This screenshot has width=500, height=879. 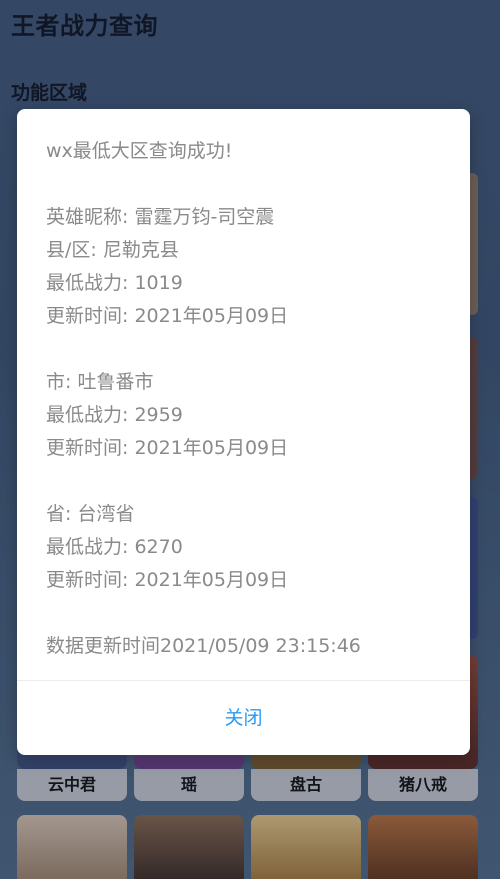 What do you see at coordinates (114, 547) in the screenshot?
I see `province-power: 最低战力: 6270` at bounding box center [114, 547].